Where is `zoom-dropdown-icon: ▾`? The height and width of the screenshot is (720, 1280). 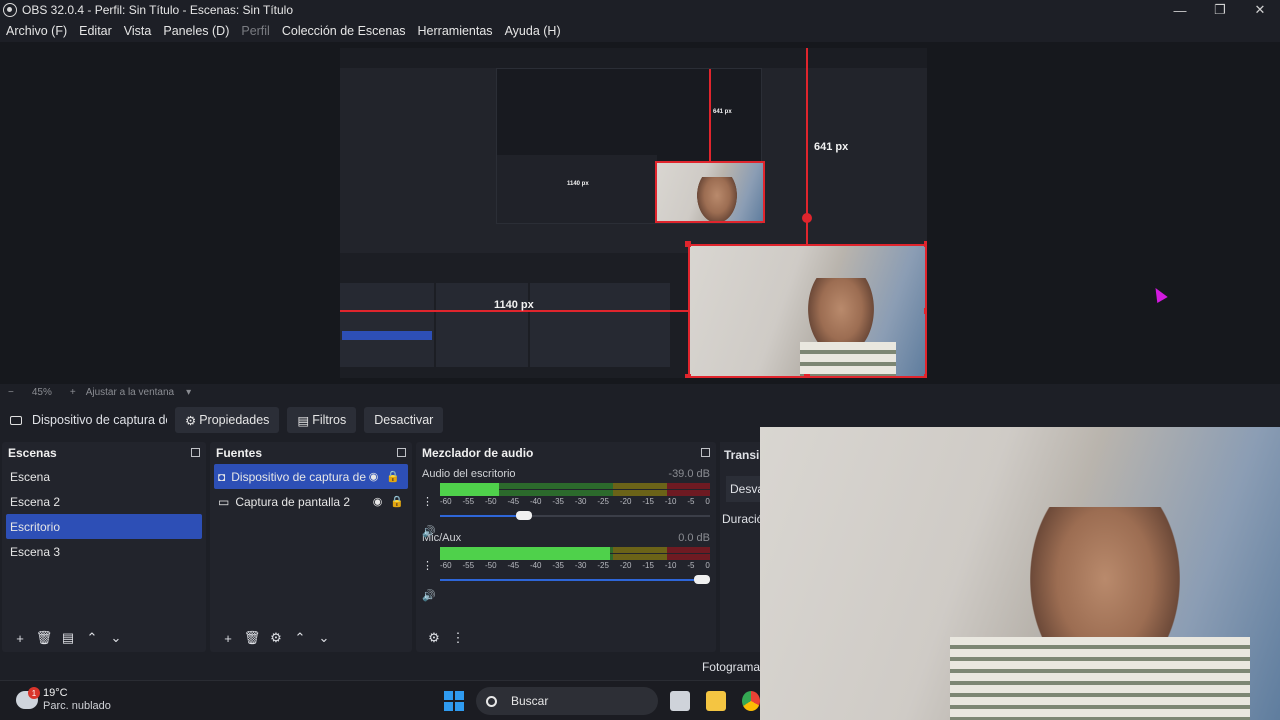 zoom-dropdown-icon: ▾ is located at coordinates (188, 392).